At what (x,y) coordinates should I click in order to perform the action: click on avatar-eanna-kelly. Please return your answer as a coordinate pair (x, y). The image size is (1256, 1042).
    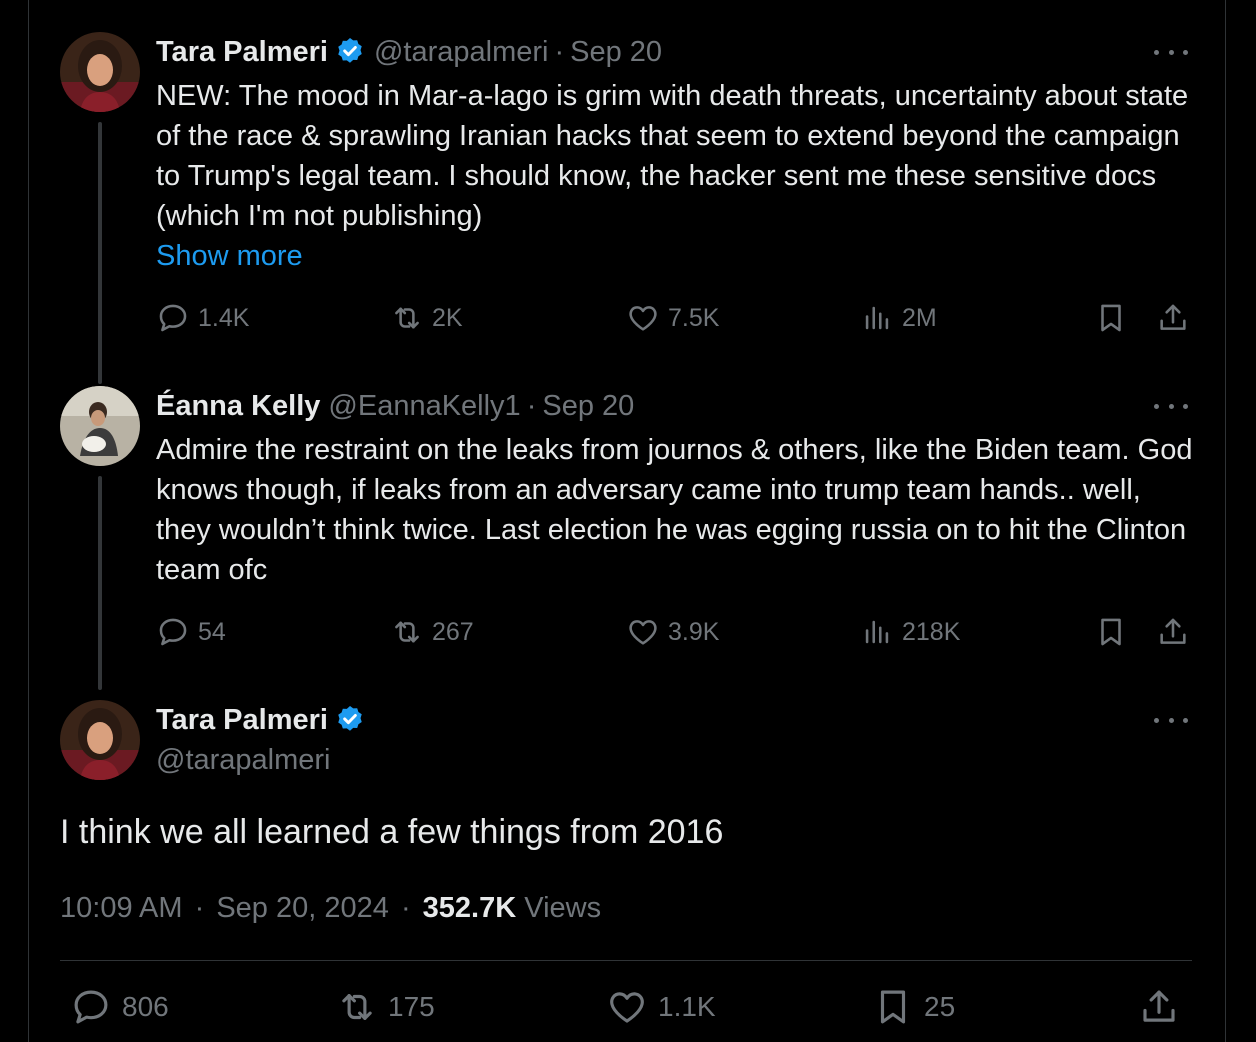
    Looking at the image, I should click on (100, 426).